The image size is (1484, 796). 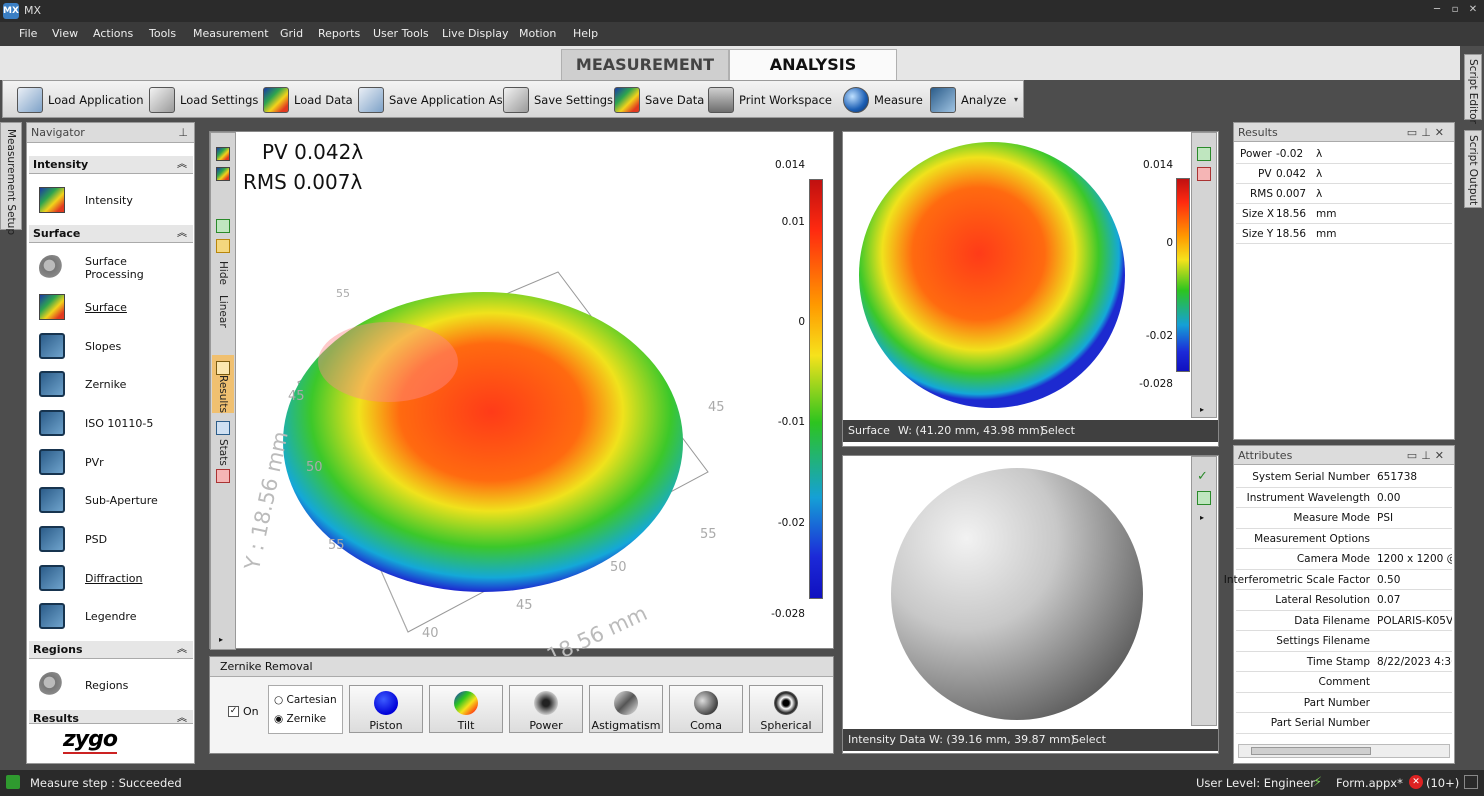 I want to click on load-settings-button: Load Settings, so click(x=203, y=100).